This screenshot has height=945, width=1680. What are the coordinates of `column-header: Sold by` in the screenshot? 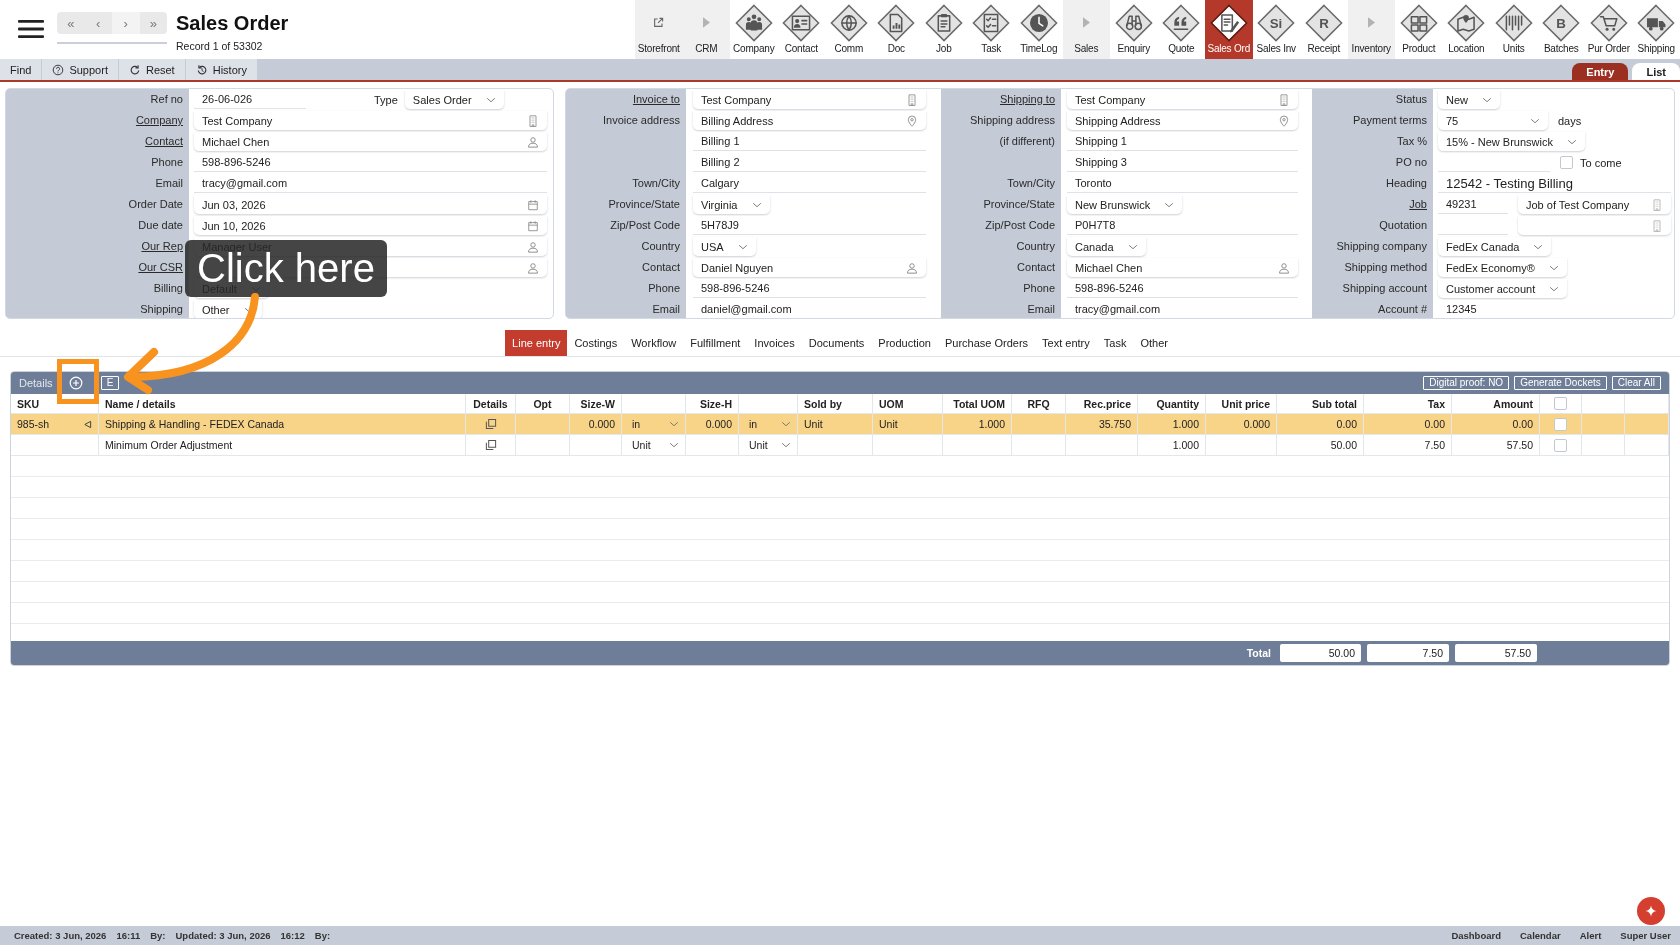 It's located at (823, 403).